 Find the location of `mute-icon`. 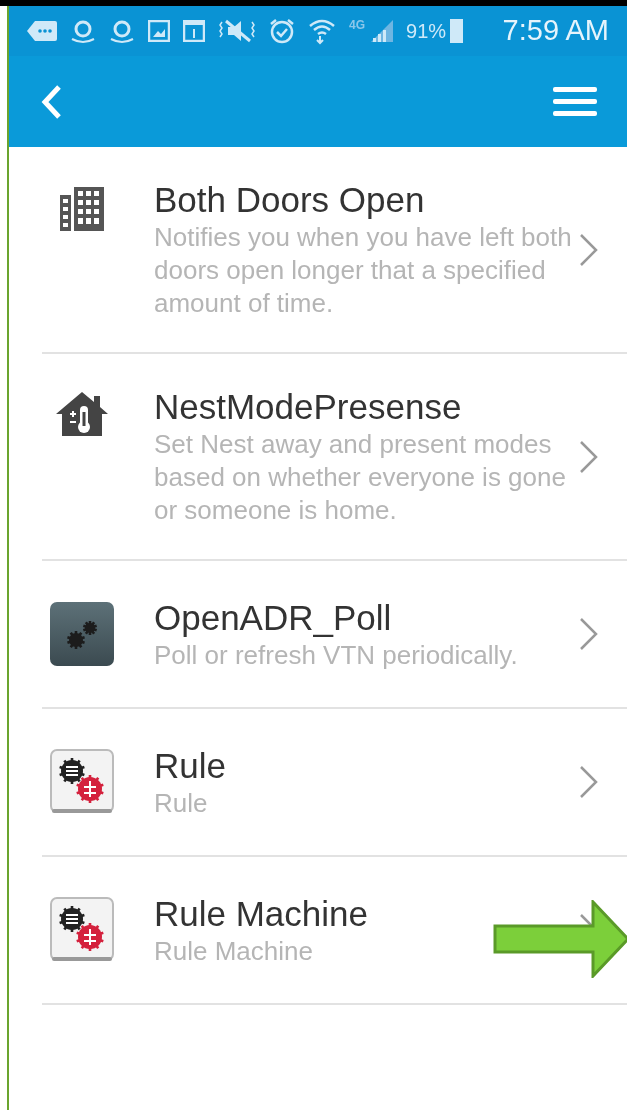

mute-icon is located at coordinates (237, 31).